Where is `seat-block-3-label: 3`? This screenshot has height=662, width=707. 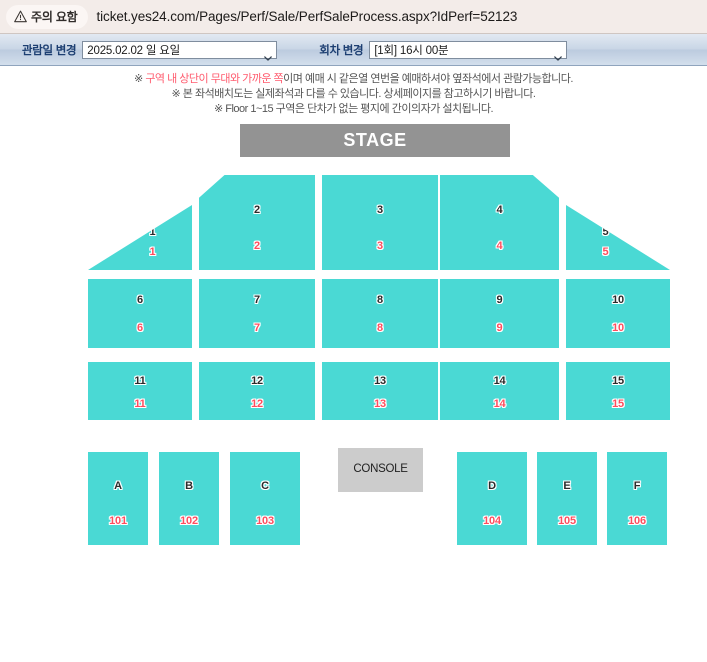 seat-block-3-label: 3 is located at coordinates (380, 209).